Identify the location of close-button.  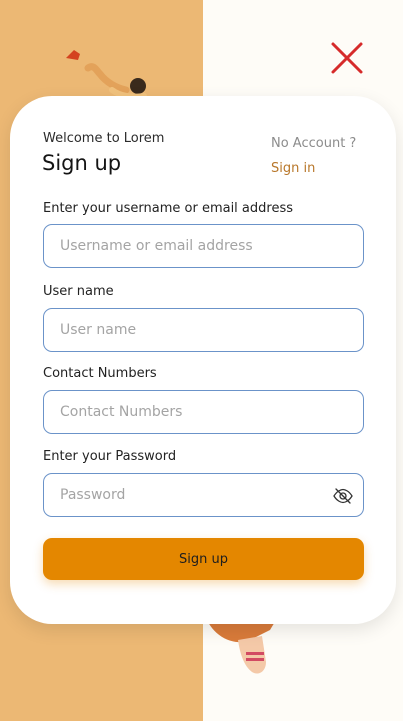
(347, 58).